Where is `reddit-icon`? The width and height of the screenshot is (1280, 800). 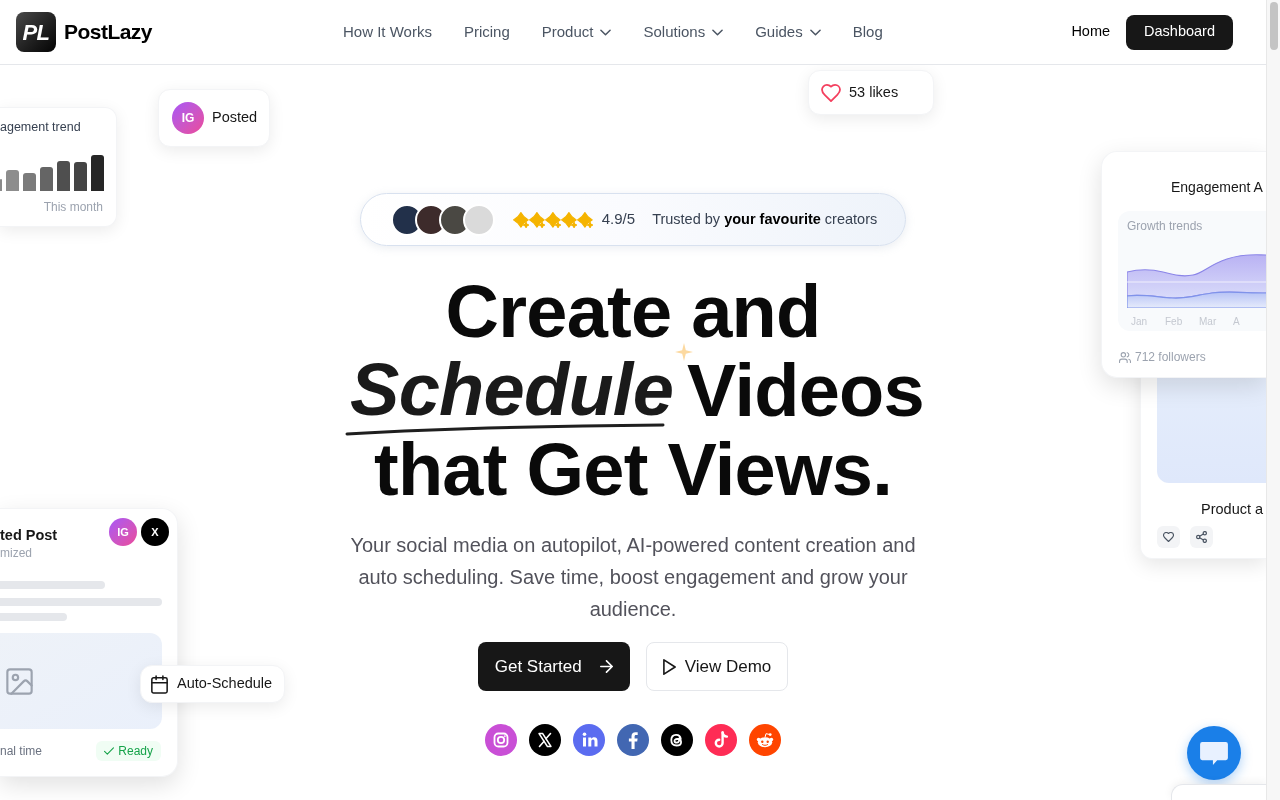 reddit-icon is located at coordinates (765, 740).